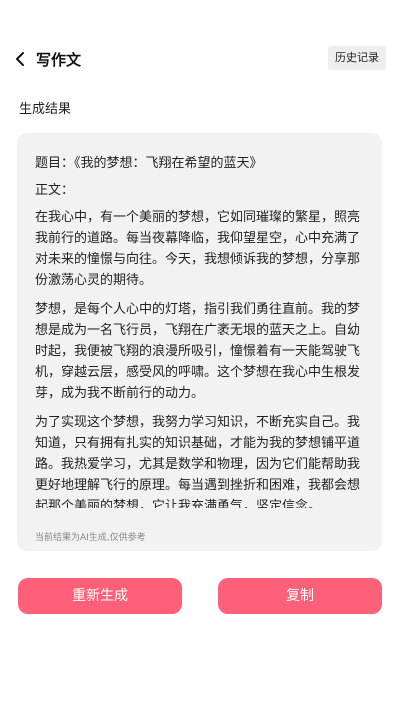  I want to click on back-button: 写作文, so click(46, 59).